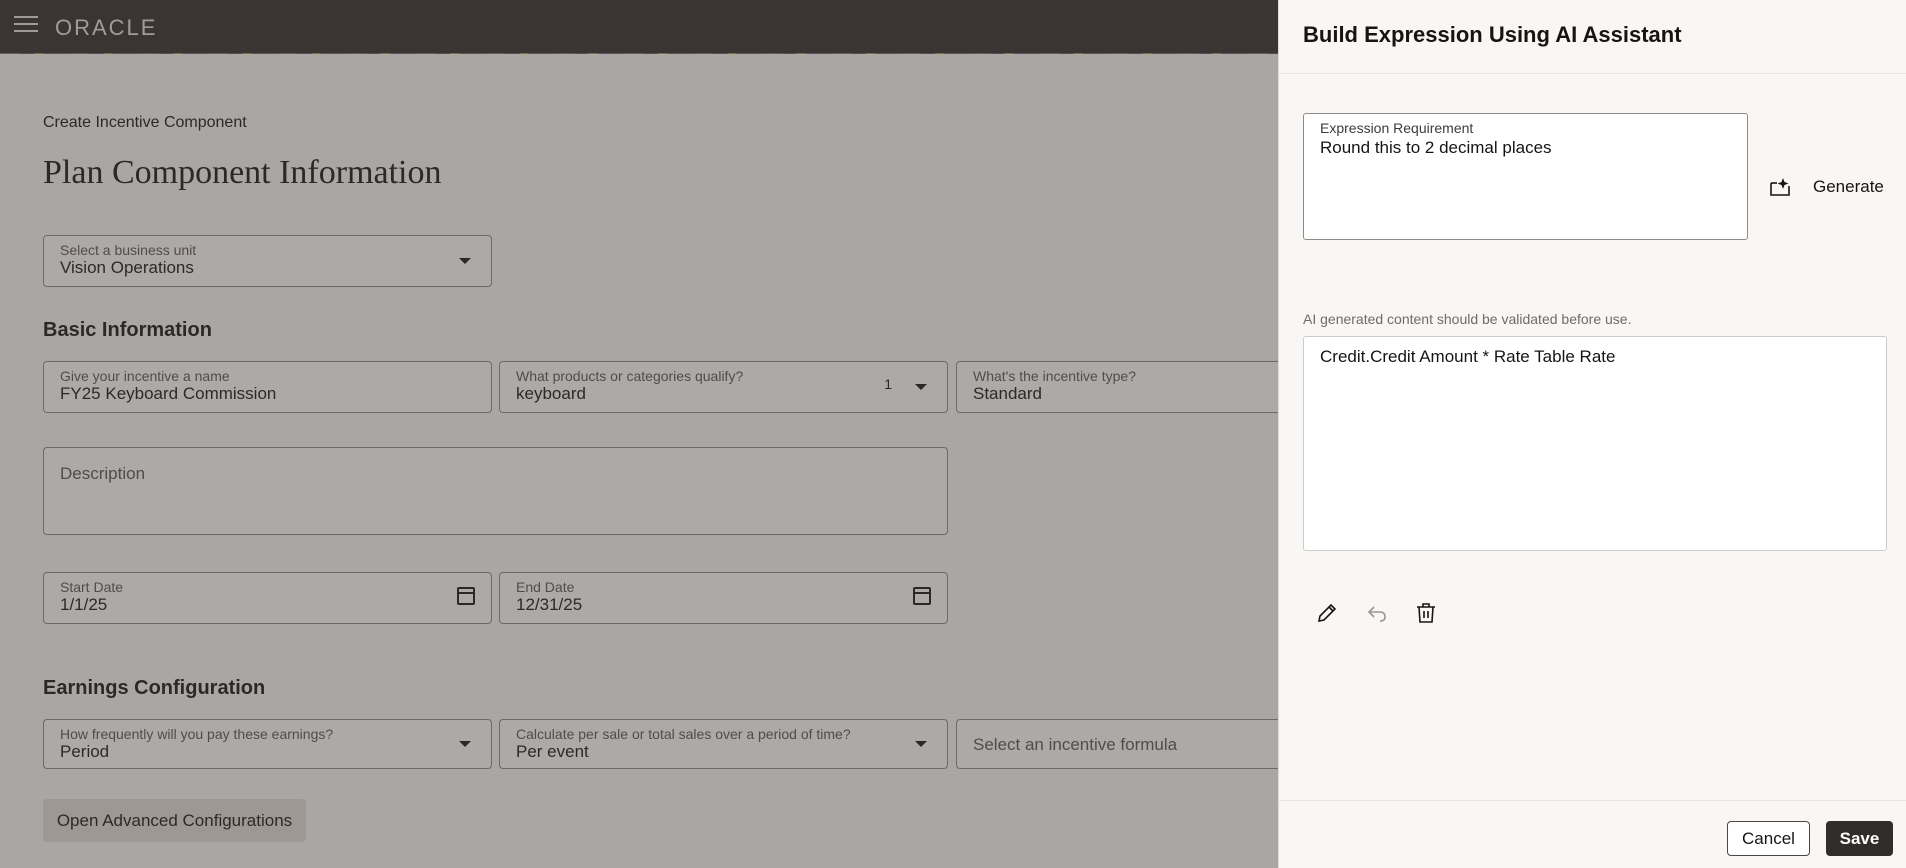  Describe the element at coordinates (1377, 613) in the screenshot. I see `undo-icon` at that location.